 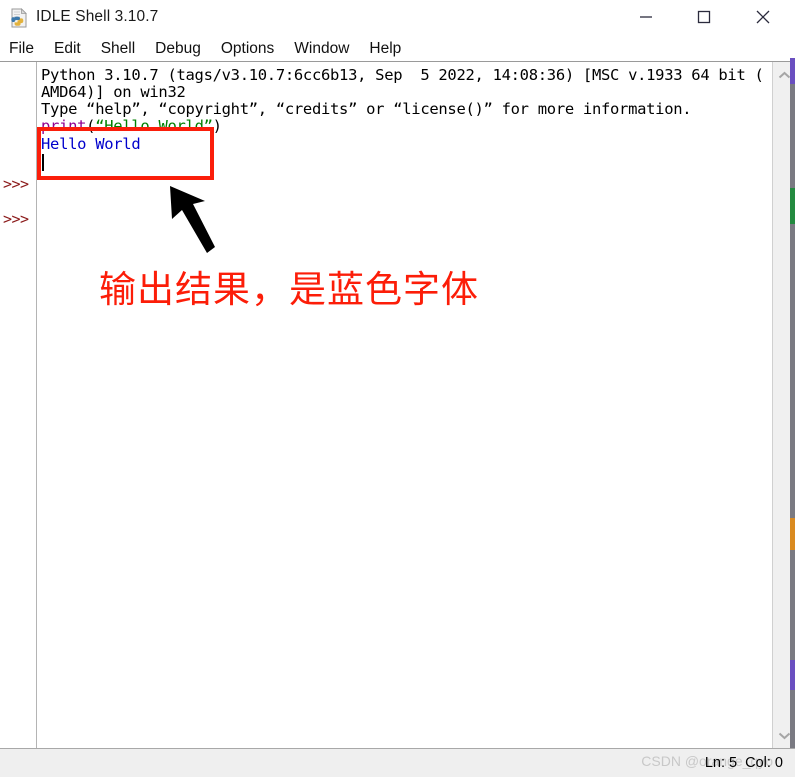 What do you see at coordinates (792, 534) in the screenshot?
I see `edge-mark-orange` at bounding box center [792, 534].